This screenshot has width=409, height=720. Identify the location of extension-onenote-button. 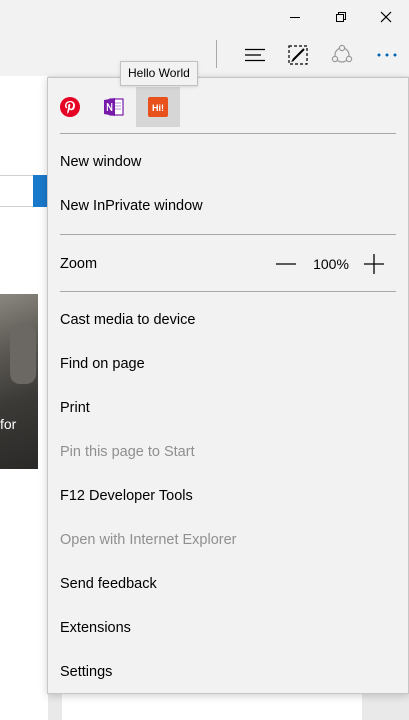
(114, 107).